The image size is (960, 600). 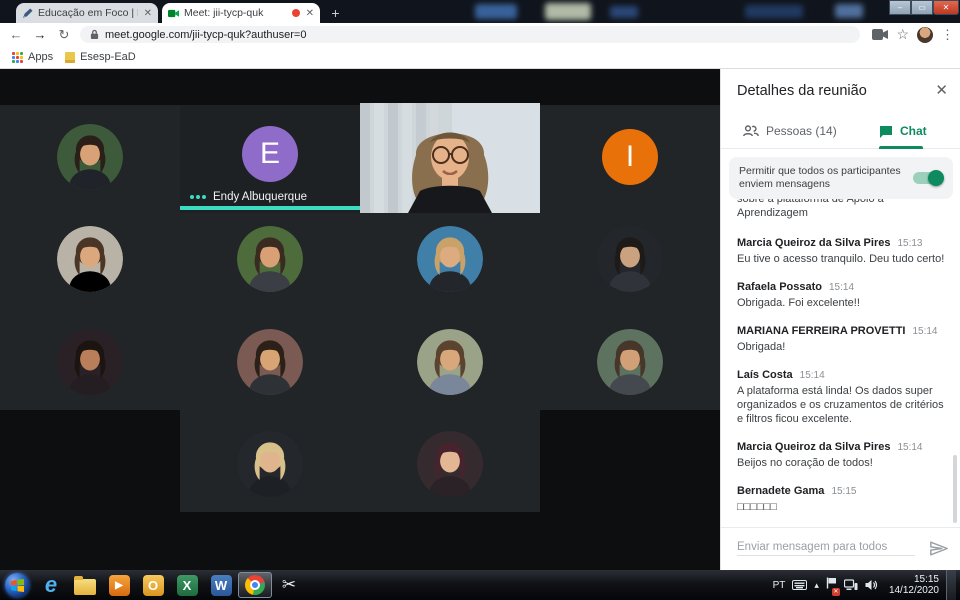 What do you see at coordinates (779, 287) in the screenshot?
I see `message-sender: Rafaela Possato` at bounding box center [779, 287].